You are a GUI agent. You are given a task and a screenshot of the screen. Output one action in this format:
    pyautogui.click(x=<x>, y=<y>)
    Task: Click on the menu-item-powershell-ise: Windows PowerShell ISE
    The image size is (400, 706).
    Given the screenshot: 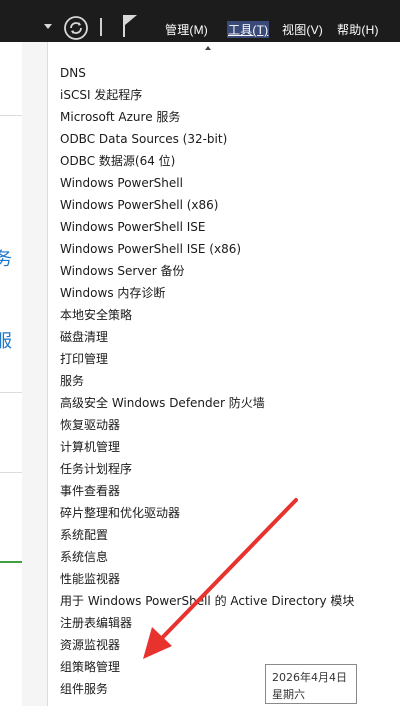 What is the action you would take?
    pyautogui.click(x=133, y=227)
    